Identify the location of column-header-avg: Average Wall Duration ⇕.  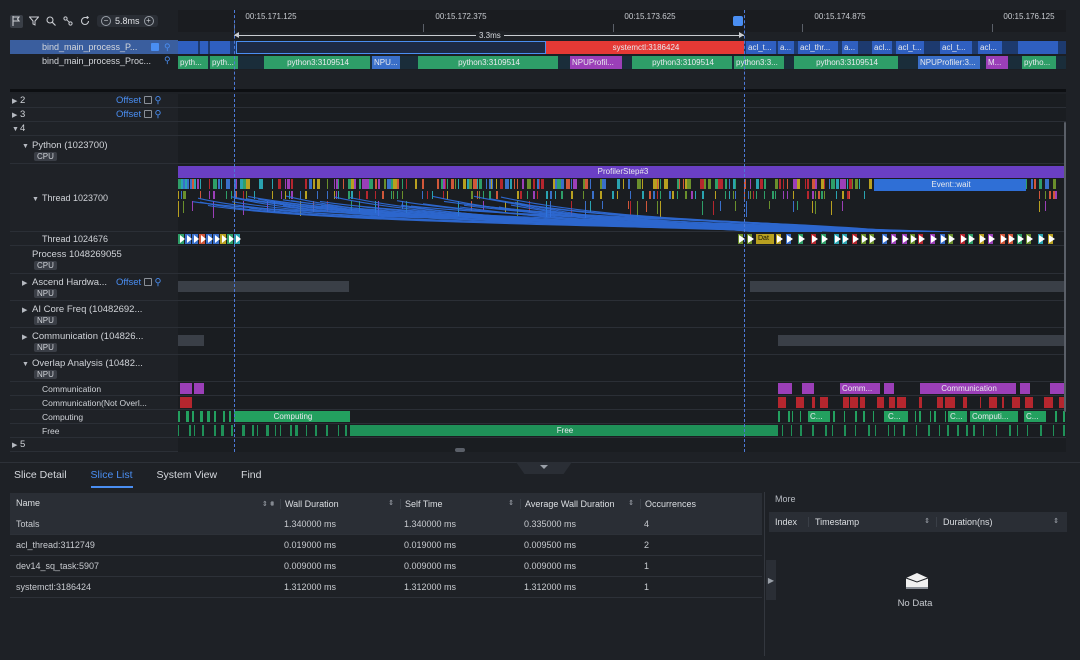
(580, 503).